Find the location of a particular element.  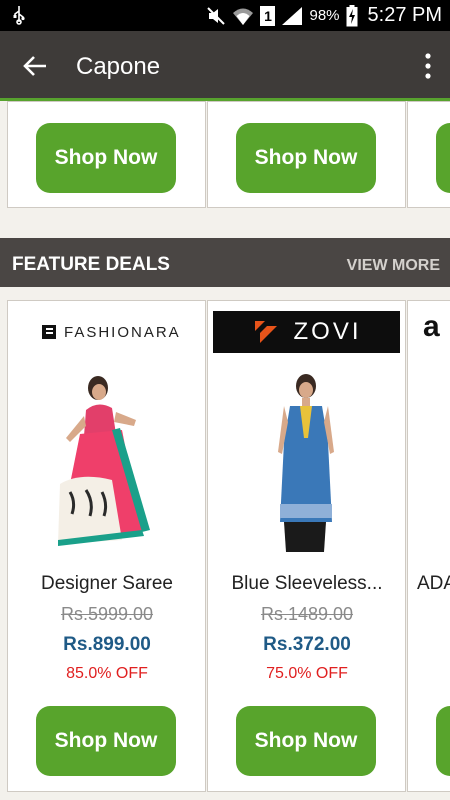

brand-logo-partial: a is located at coordinates (431, 326).